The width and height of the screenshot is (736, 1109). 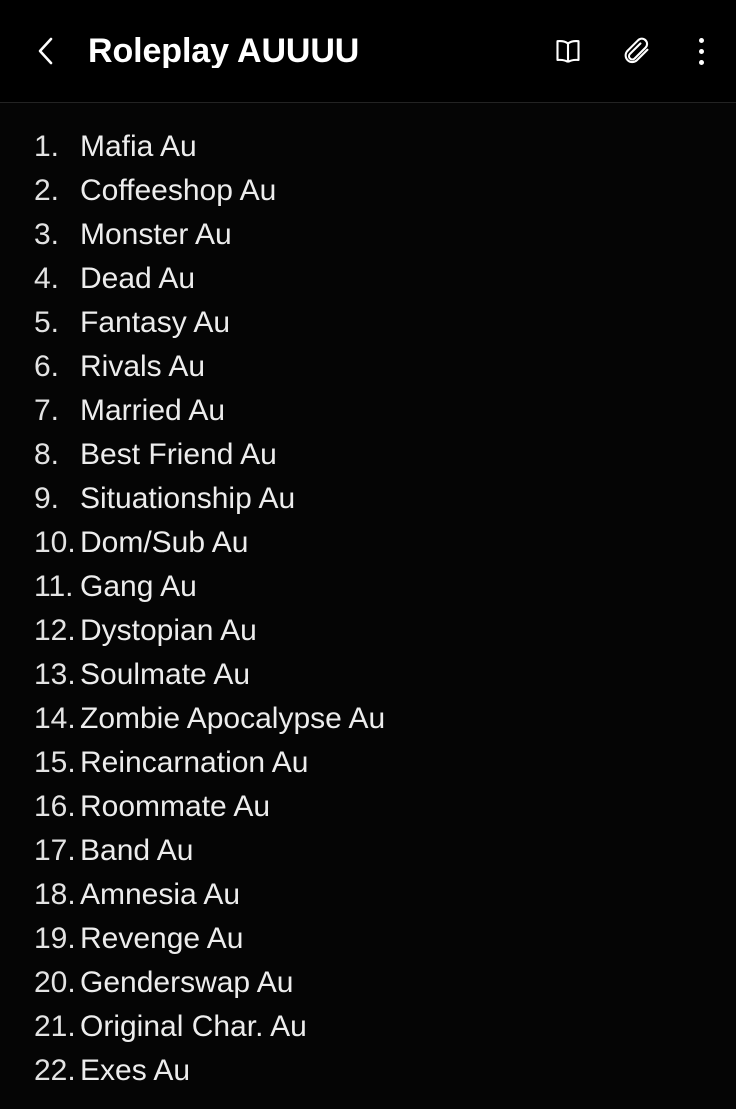 What do you see at coordinates (168, 630) in the screenshot?
I see `list-item-label: Dystopian Au` at bounding box center [168, 630].